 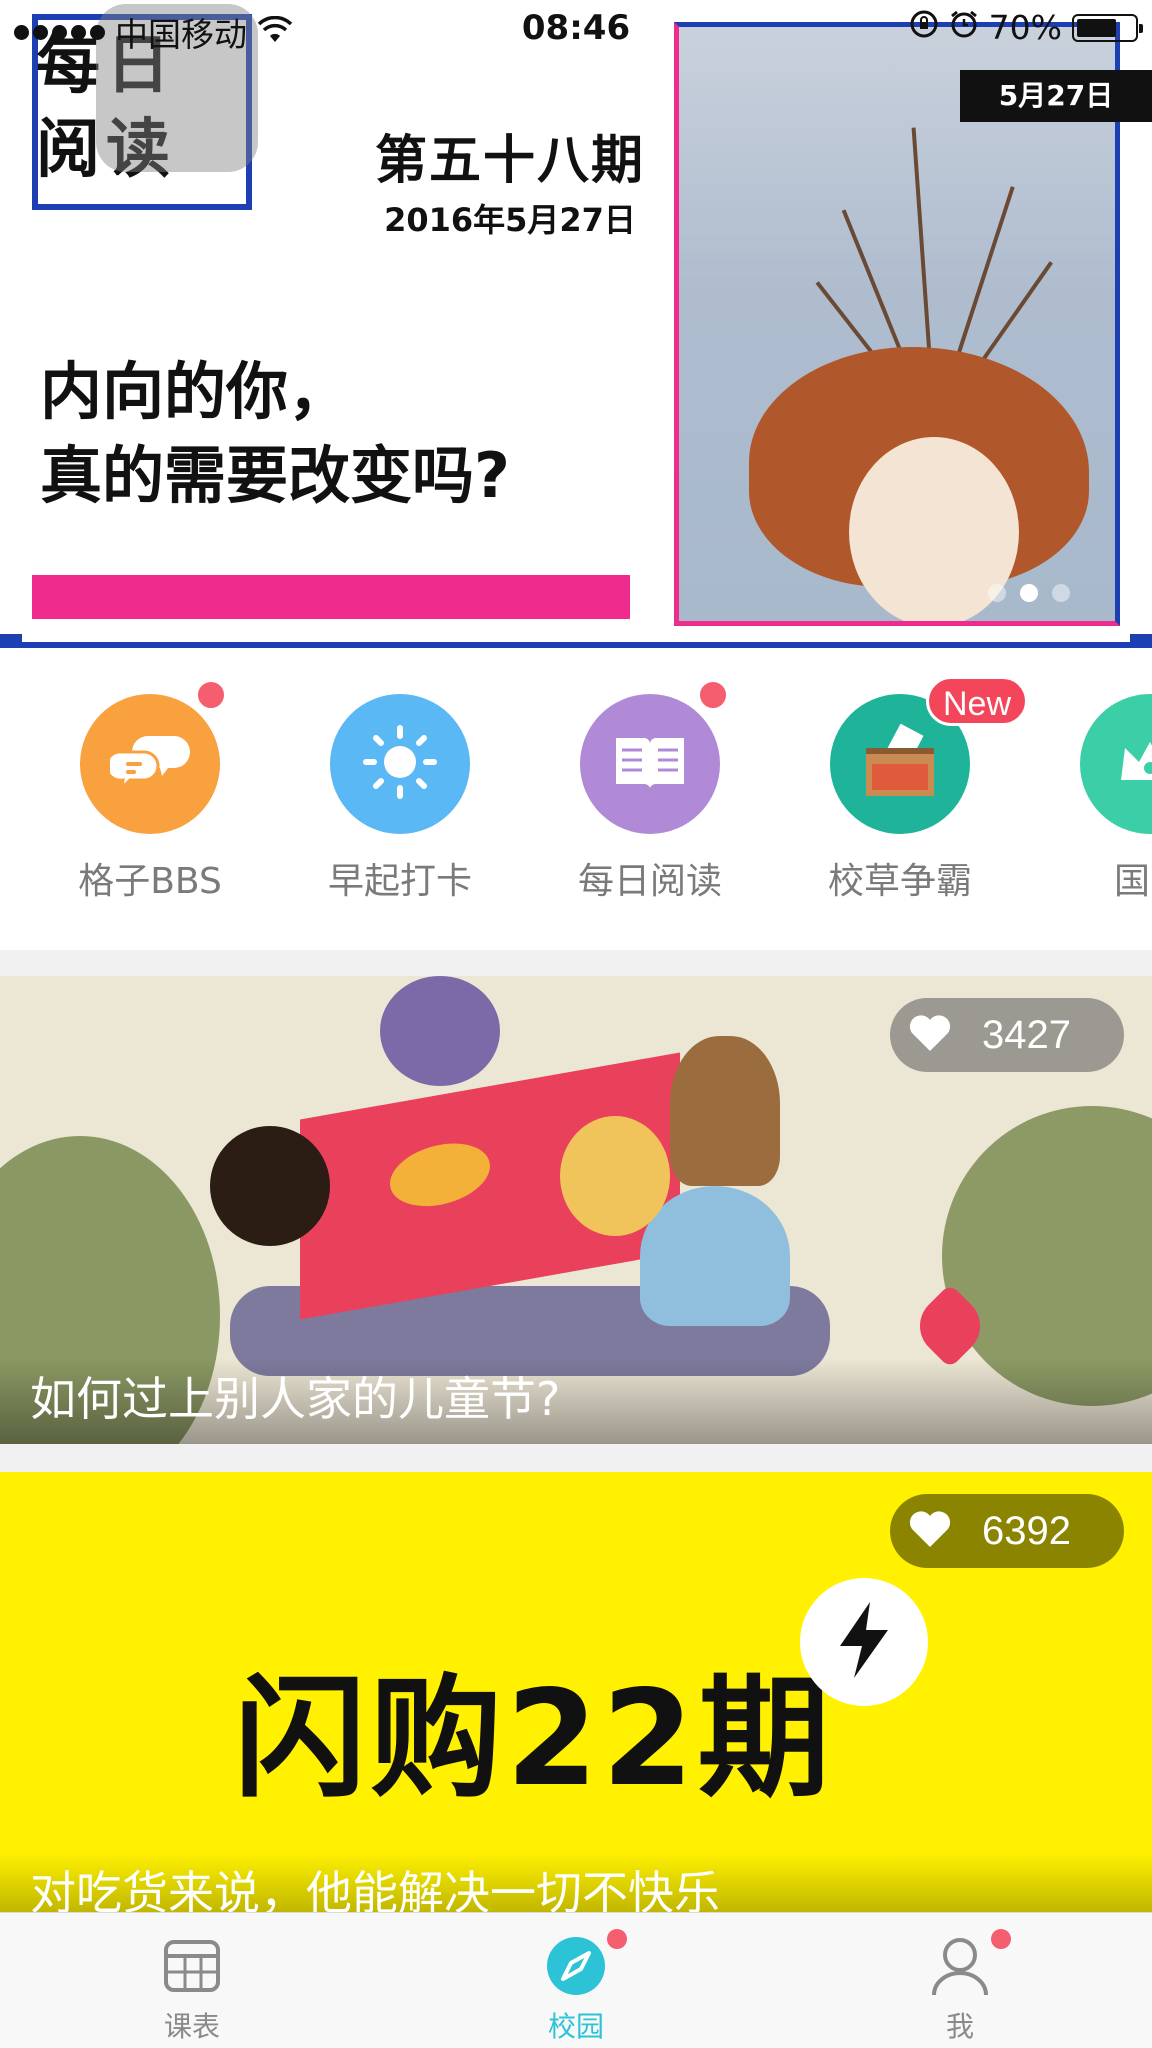 I want to click on timetable-icon, so click(x=192, y=1966).